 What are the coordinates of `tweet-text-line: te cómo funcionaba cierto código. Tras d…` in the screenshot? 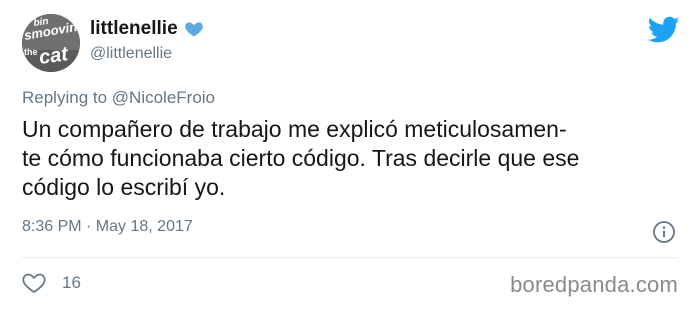 It's located at (301, 158).